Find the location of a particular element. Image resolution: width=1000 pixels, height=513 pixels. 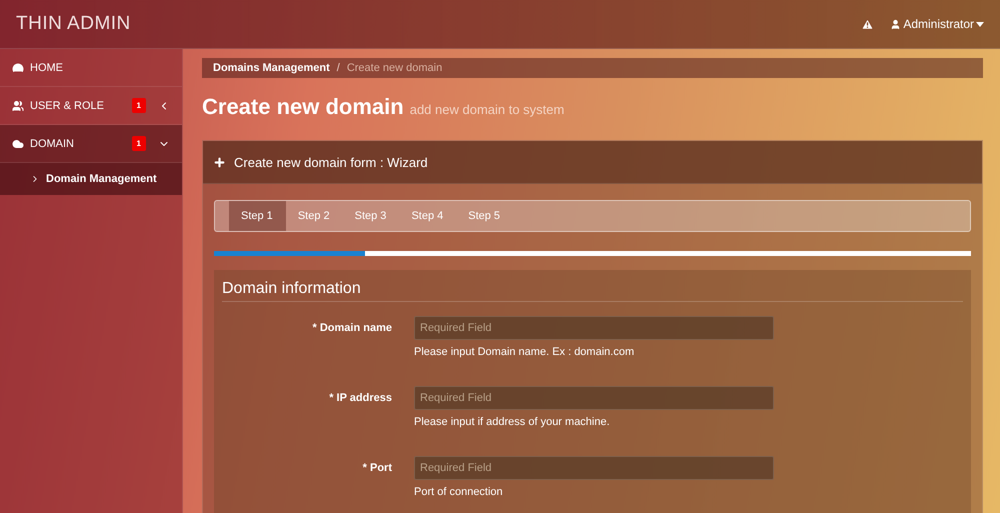

page-subtitle: add new domain to system is located at coordinates (487, 109).